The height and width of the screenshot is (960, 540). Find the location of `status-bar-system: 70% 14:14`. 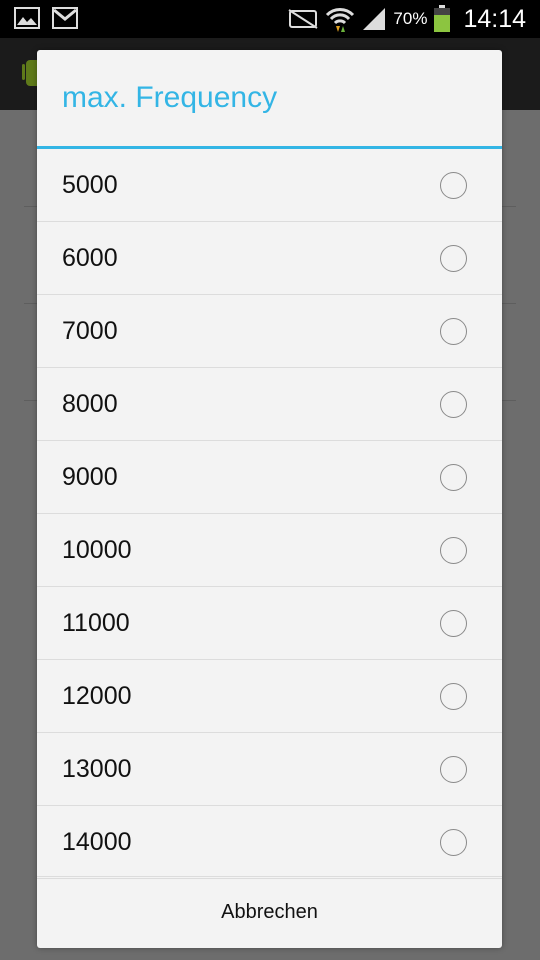

status-bar-system: 70% 14:14 is located at coordinates (406, 19).